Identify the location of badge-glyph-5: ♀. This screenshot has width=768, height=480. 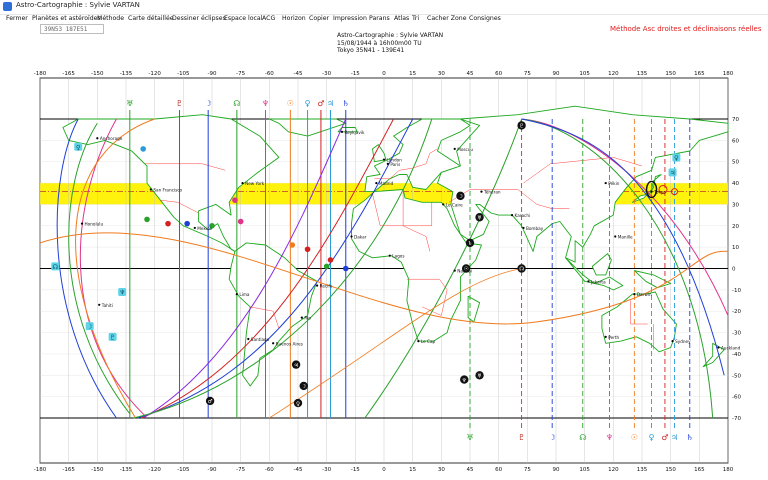
(676, 158).